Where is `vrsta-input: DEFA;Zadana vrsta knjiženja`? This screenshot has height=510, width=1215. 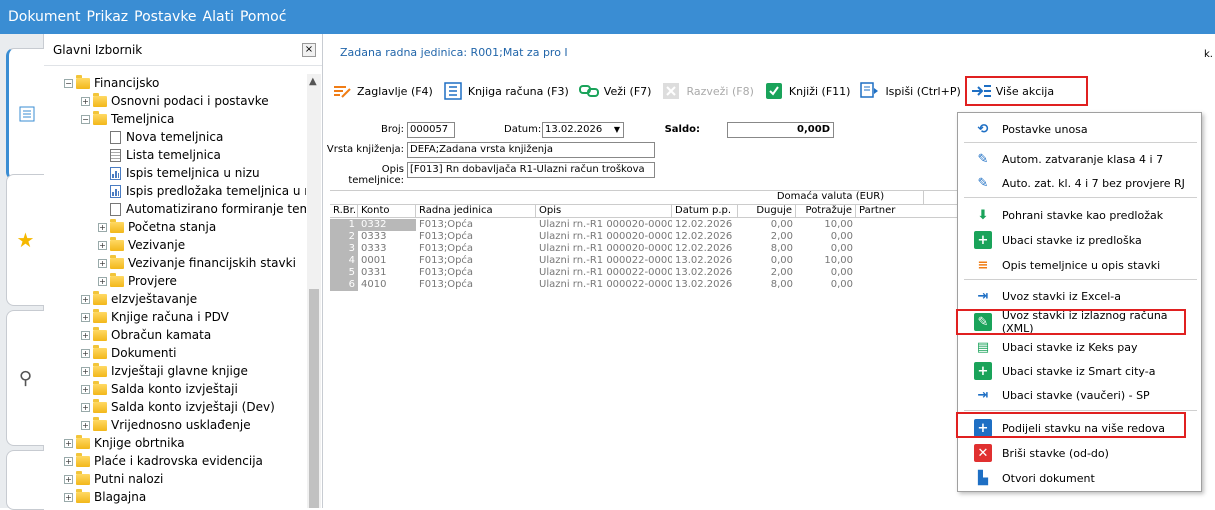 vrsta-input: DEFA;Zadana vrsta knjiženja is located at coordinates (531, 150).